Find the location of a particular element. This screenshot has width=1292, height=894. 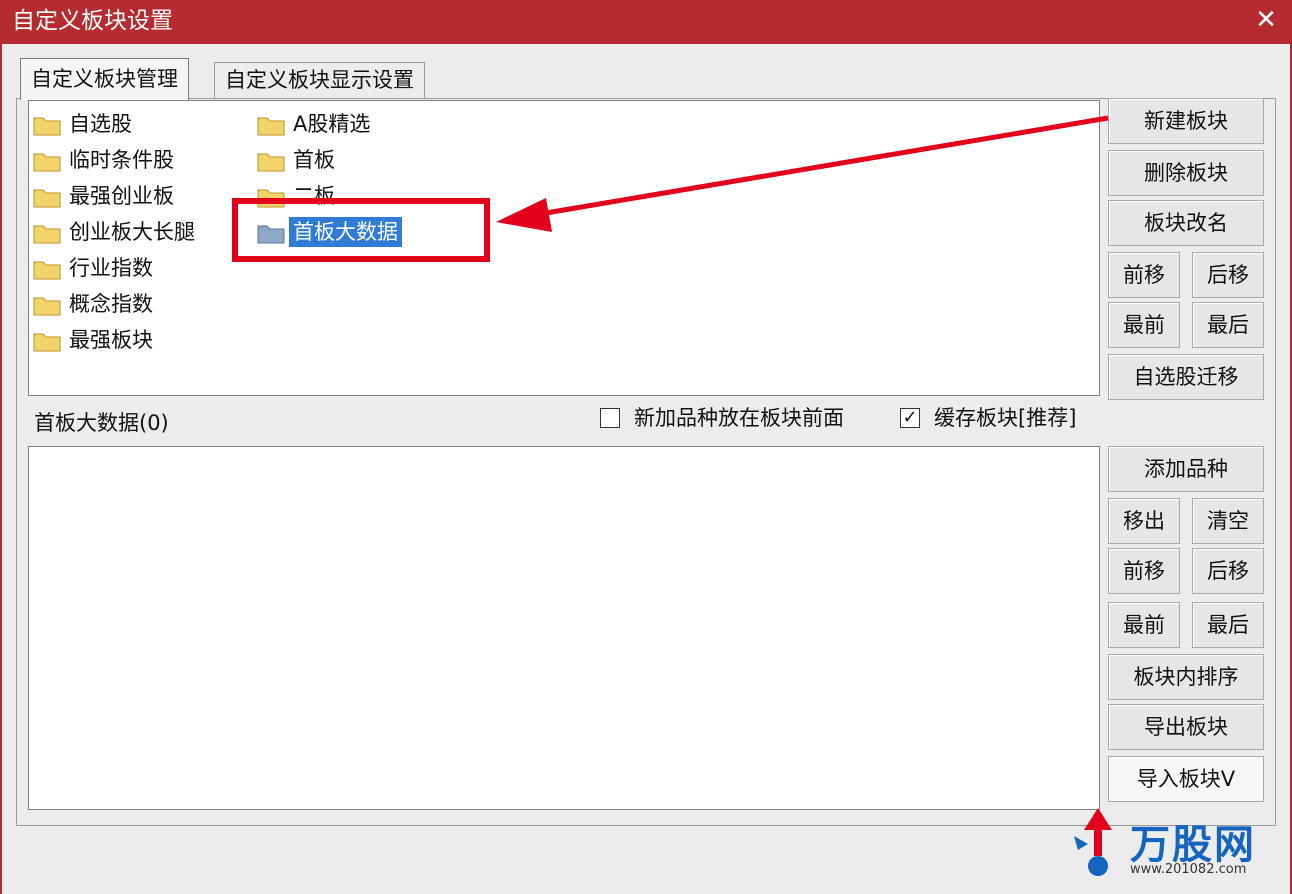

list-item-label: 首板 is located at coordinates (314, 160).